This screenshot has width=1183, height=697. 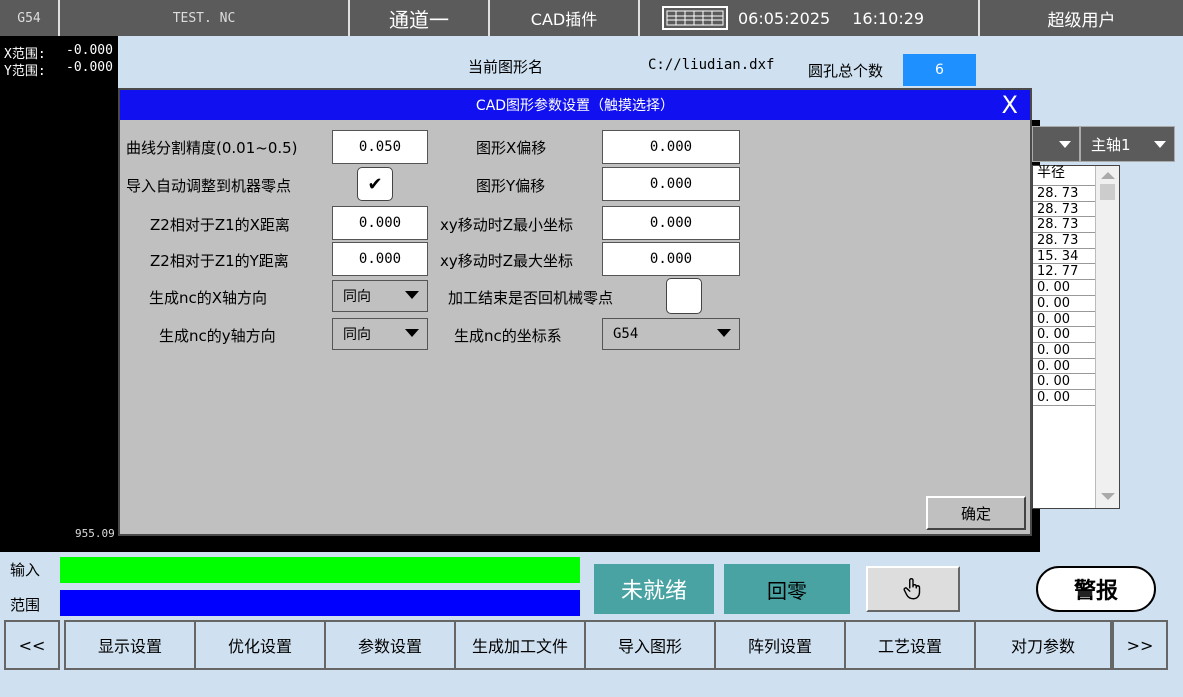 I want to click on scroll-down-icon, so click(x=1108, y=496).